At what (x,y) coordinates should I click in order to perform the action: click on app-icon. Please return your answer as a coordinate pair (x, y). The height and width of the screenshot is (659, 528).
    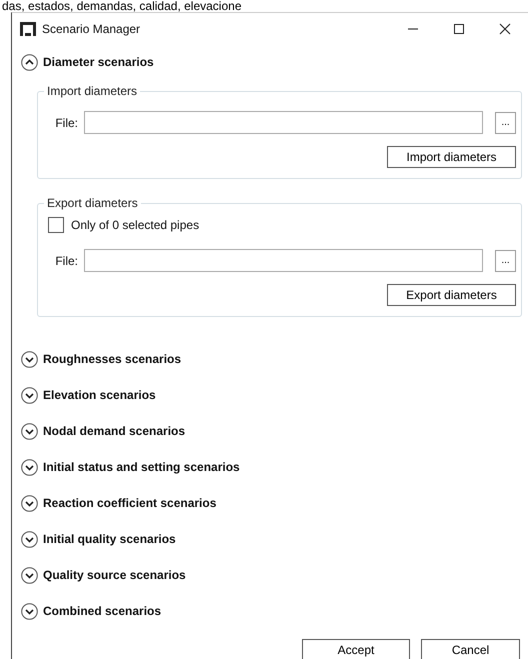
    Looking at the image, I should click on (28, 29).